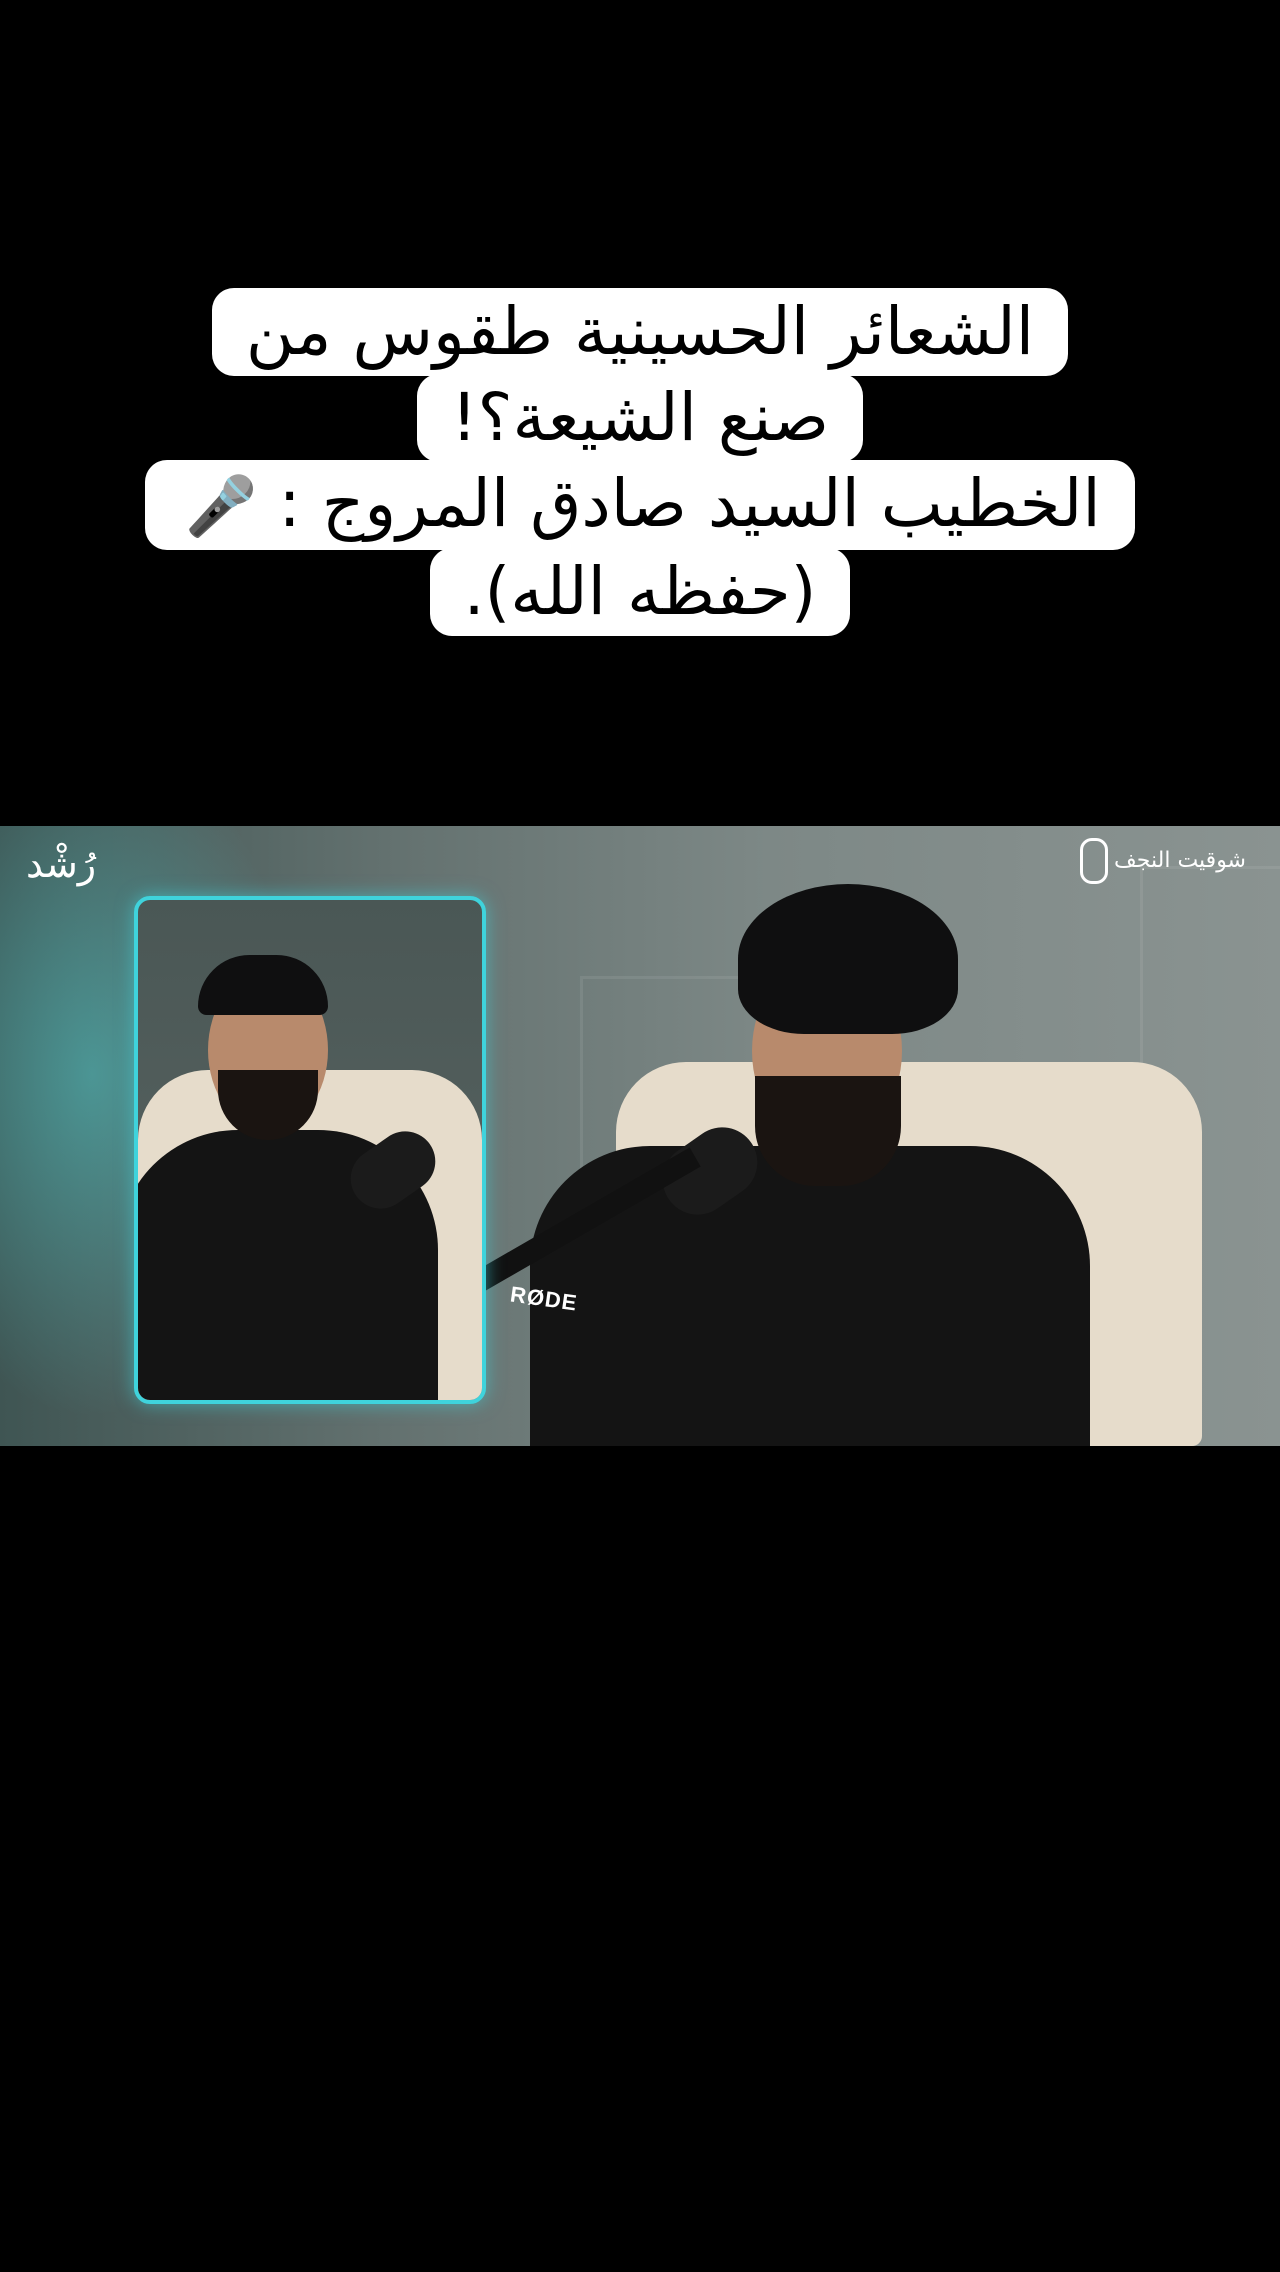 The height and width of the screenshot is (2272, 1280). I want to click on guest-hair, so click(263, 985).